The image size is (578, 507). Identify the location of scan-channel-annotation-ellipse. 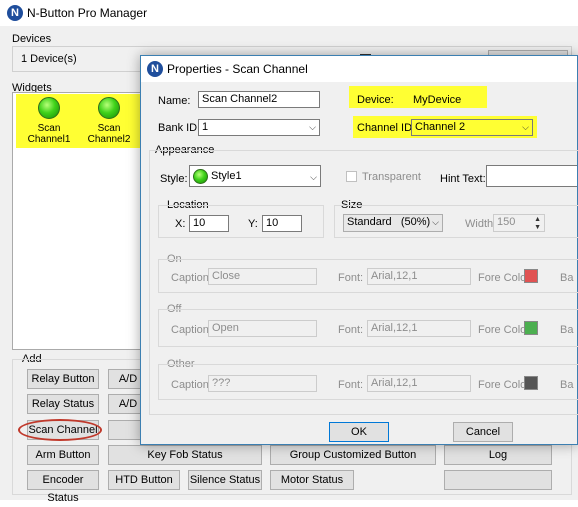
(60, 430).